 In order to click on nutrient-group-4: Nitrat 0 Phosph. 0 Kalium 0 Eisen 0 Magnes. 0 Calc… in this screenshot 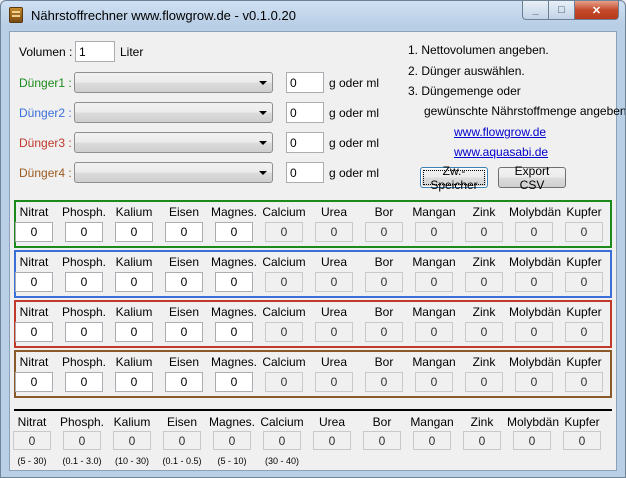, I will do `click(313, 374)`.